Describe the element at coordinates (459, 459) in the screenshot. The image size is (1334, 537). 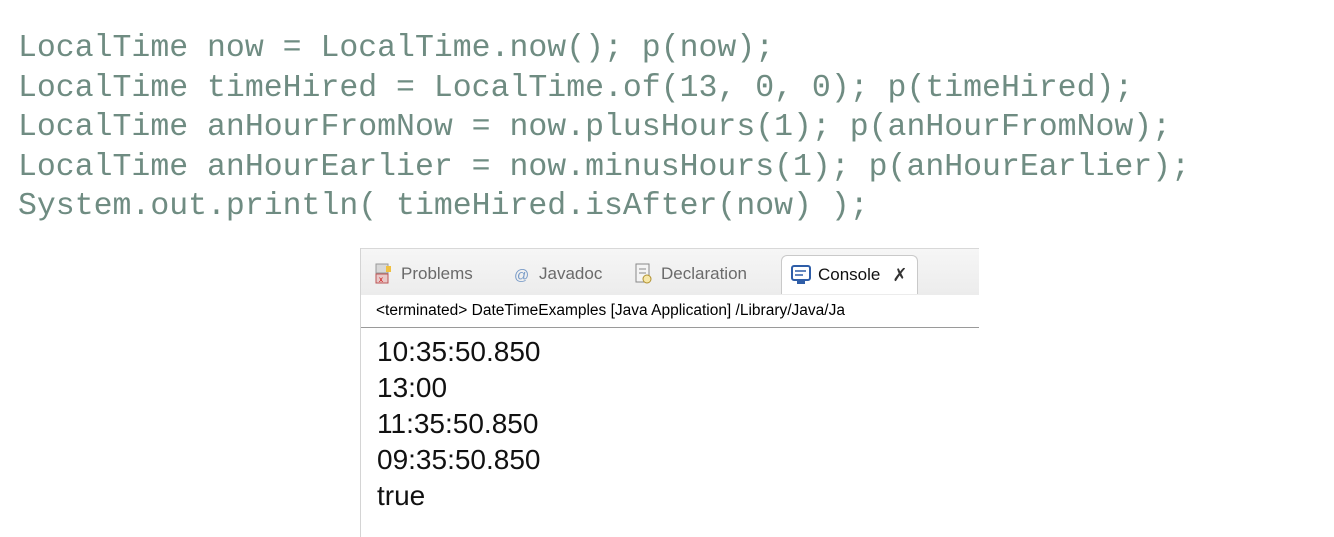
I see `output-line: 09:35:50.850` at that location.